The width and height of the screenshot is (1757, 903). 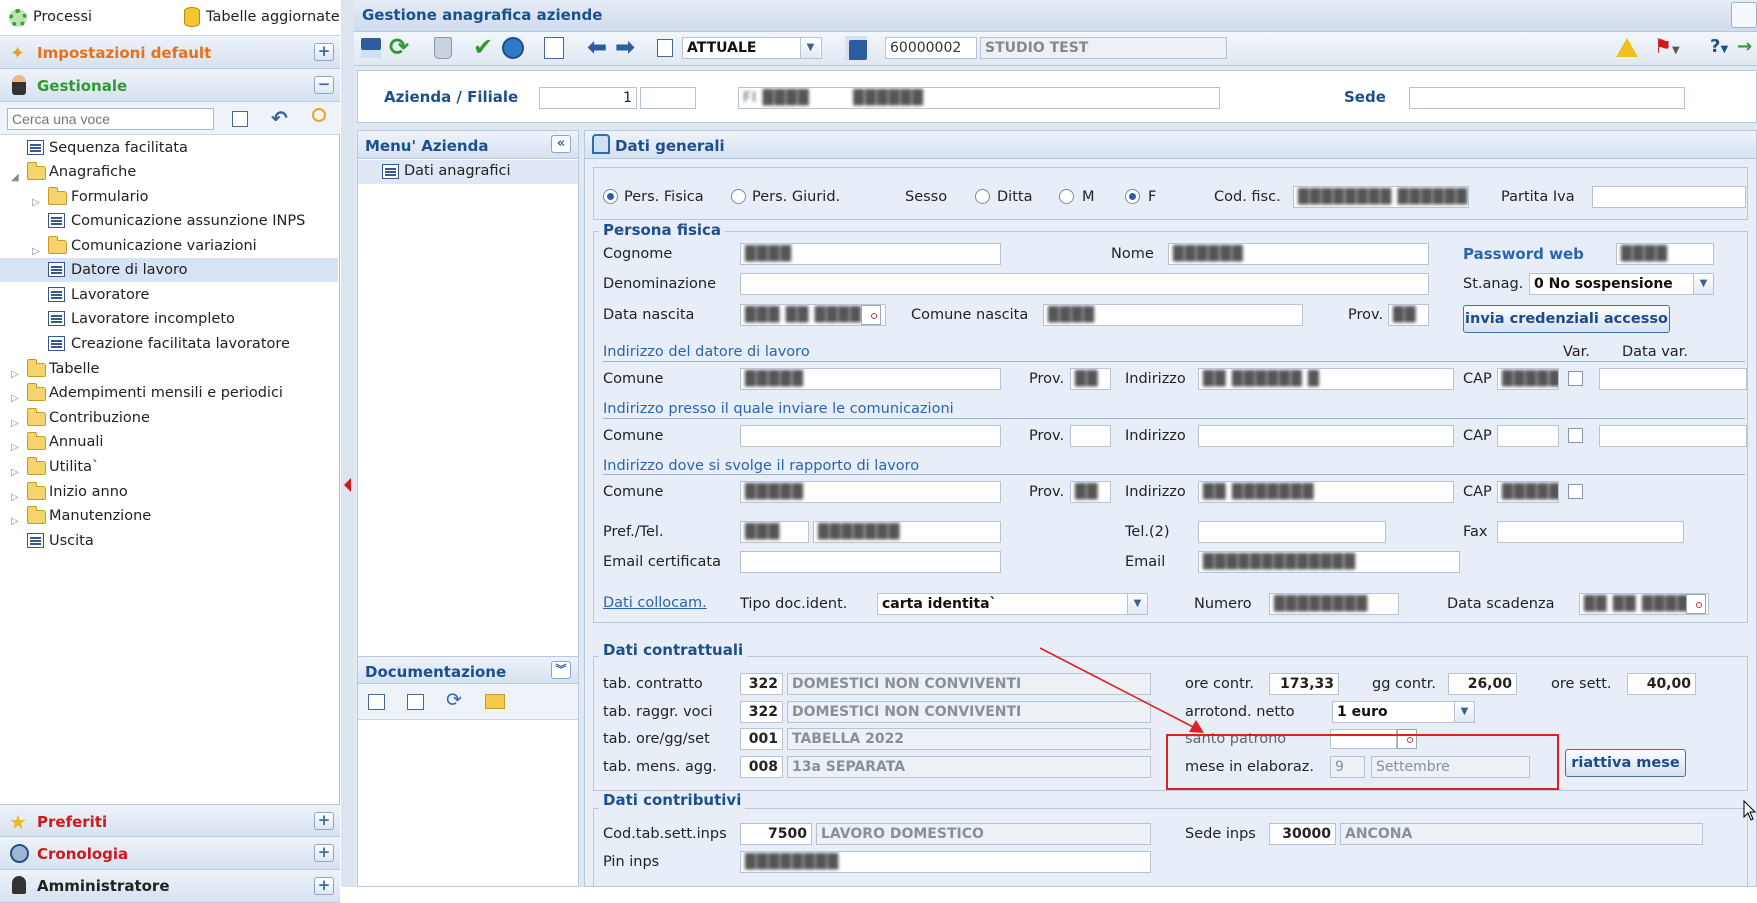 What do you see at coordinates (870, 379) in the screenshot?
I see `comune-datore-field: █████` at bounding box center [870, 379].